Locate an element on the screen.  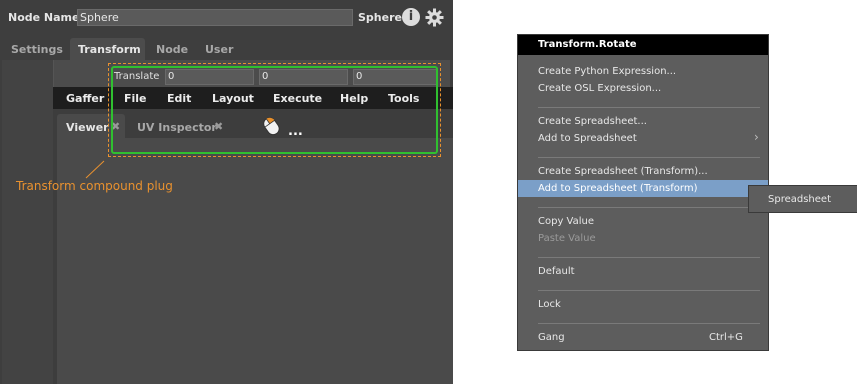
menu-item-paste-value: Paste Value is located at coordinates (567, 238).